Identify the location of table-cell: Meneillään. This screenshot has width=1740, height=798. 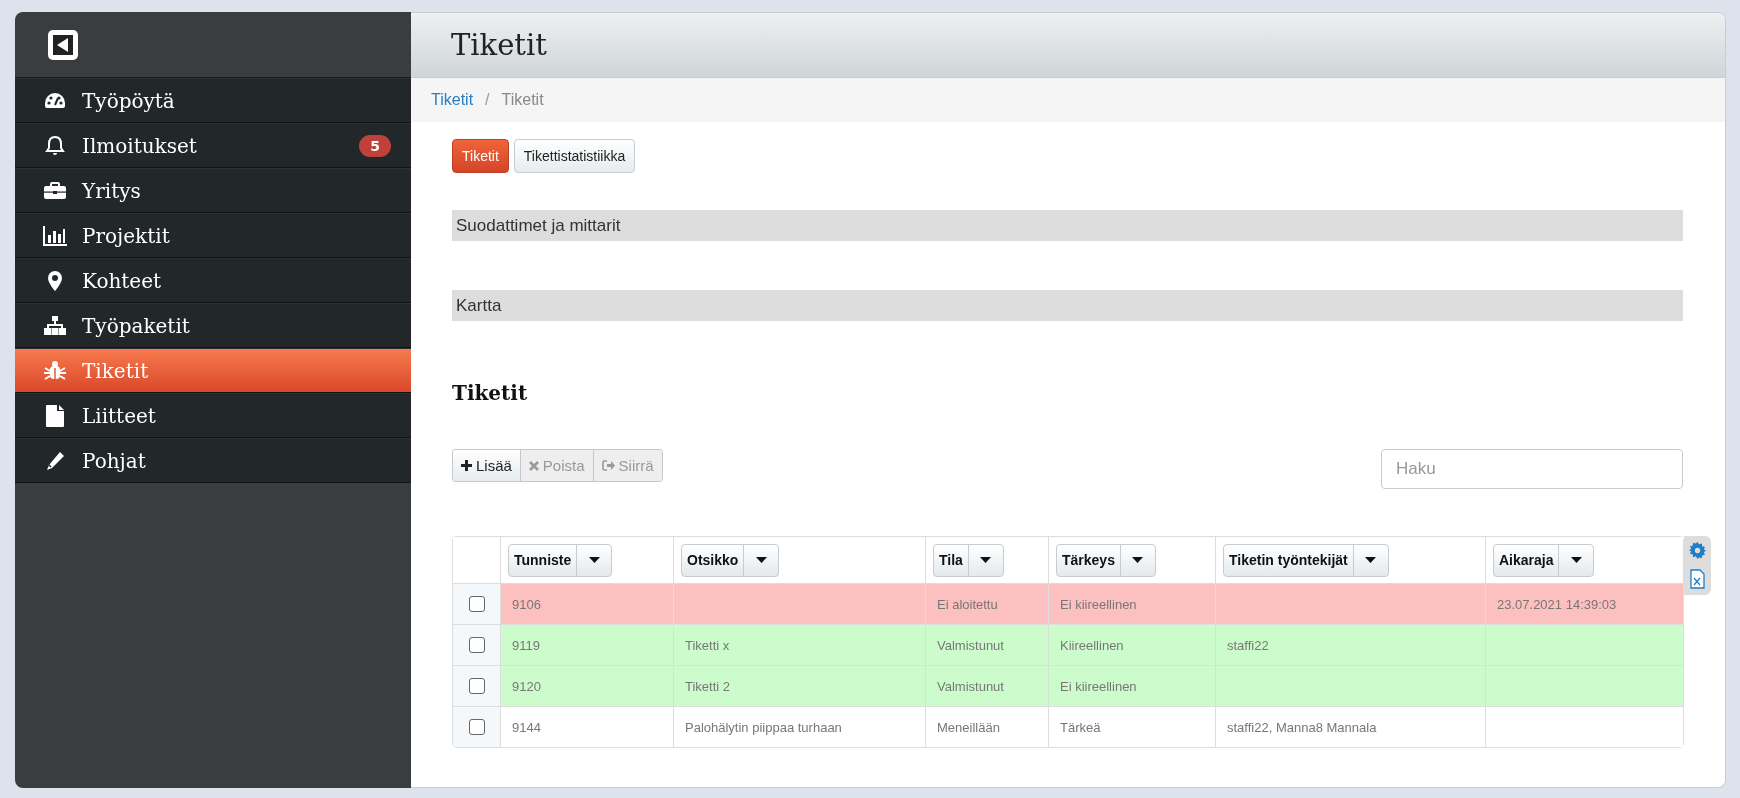
(968, 727).